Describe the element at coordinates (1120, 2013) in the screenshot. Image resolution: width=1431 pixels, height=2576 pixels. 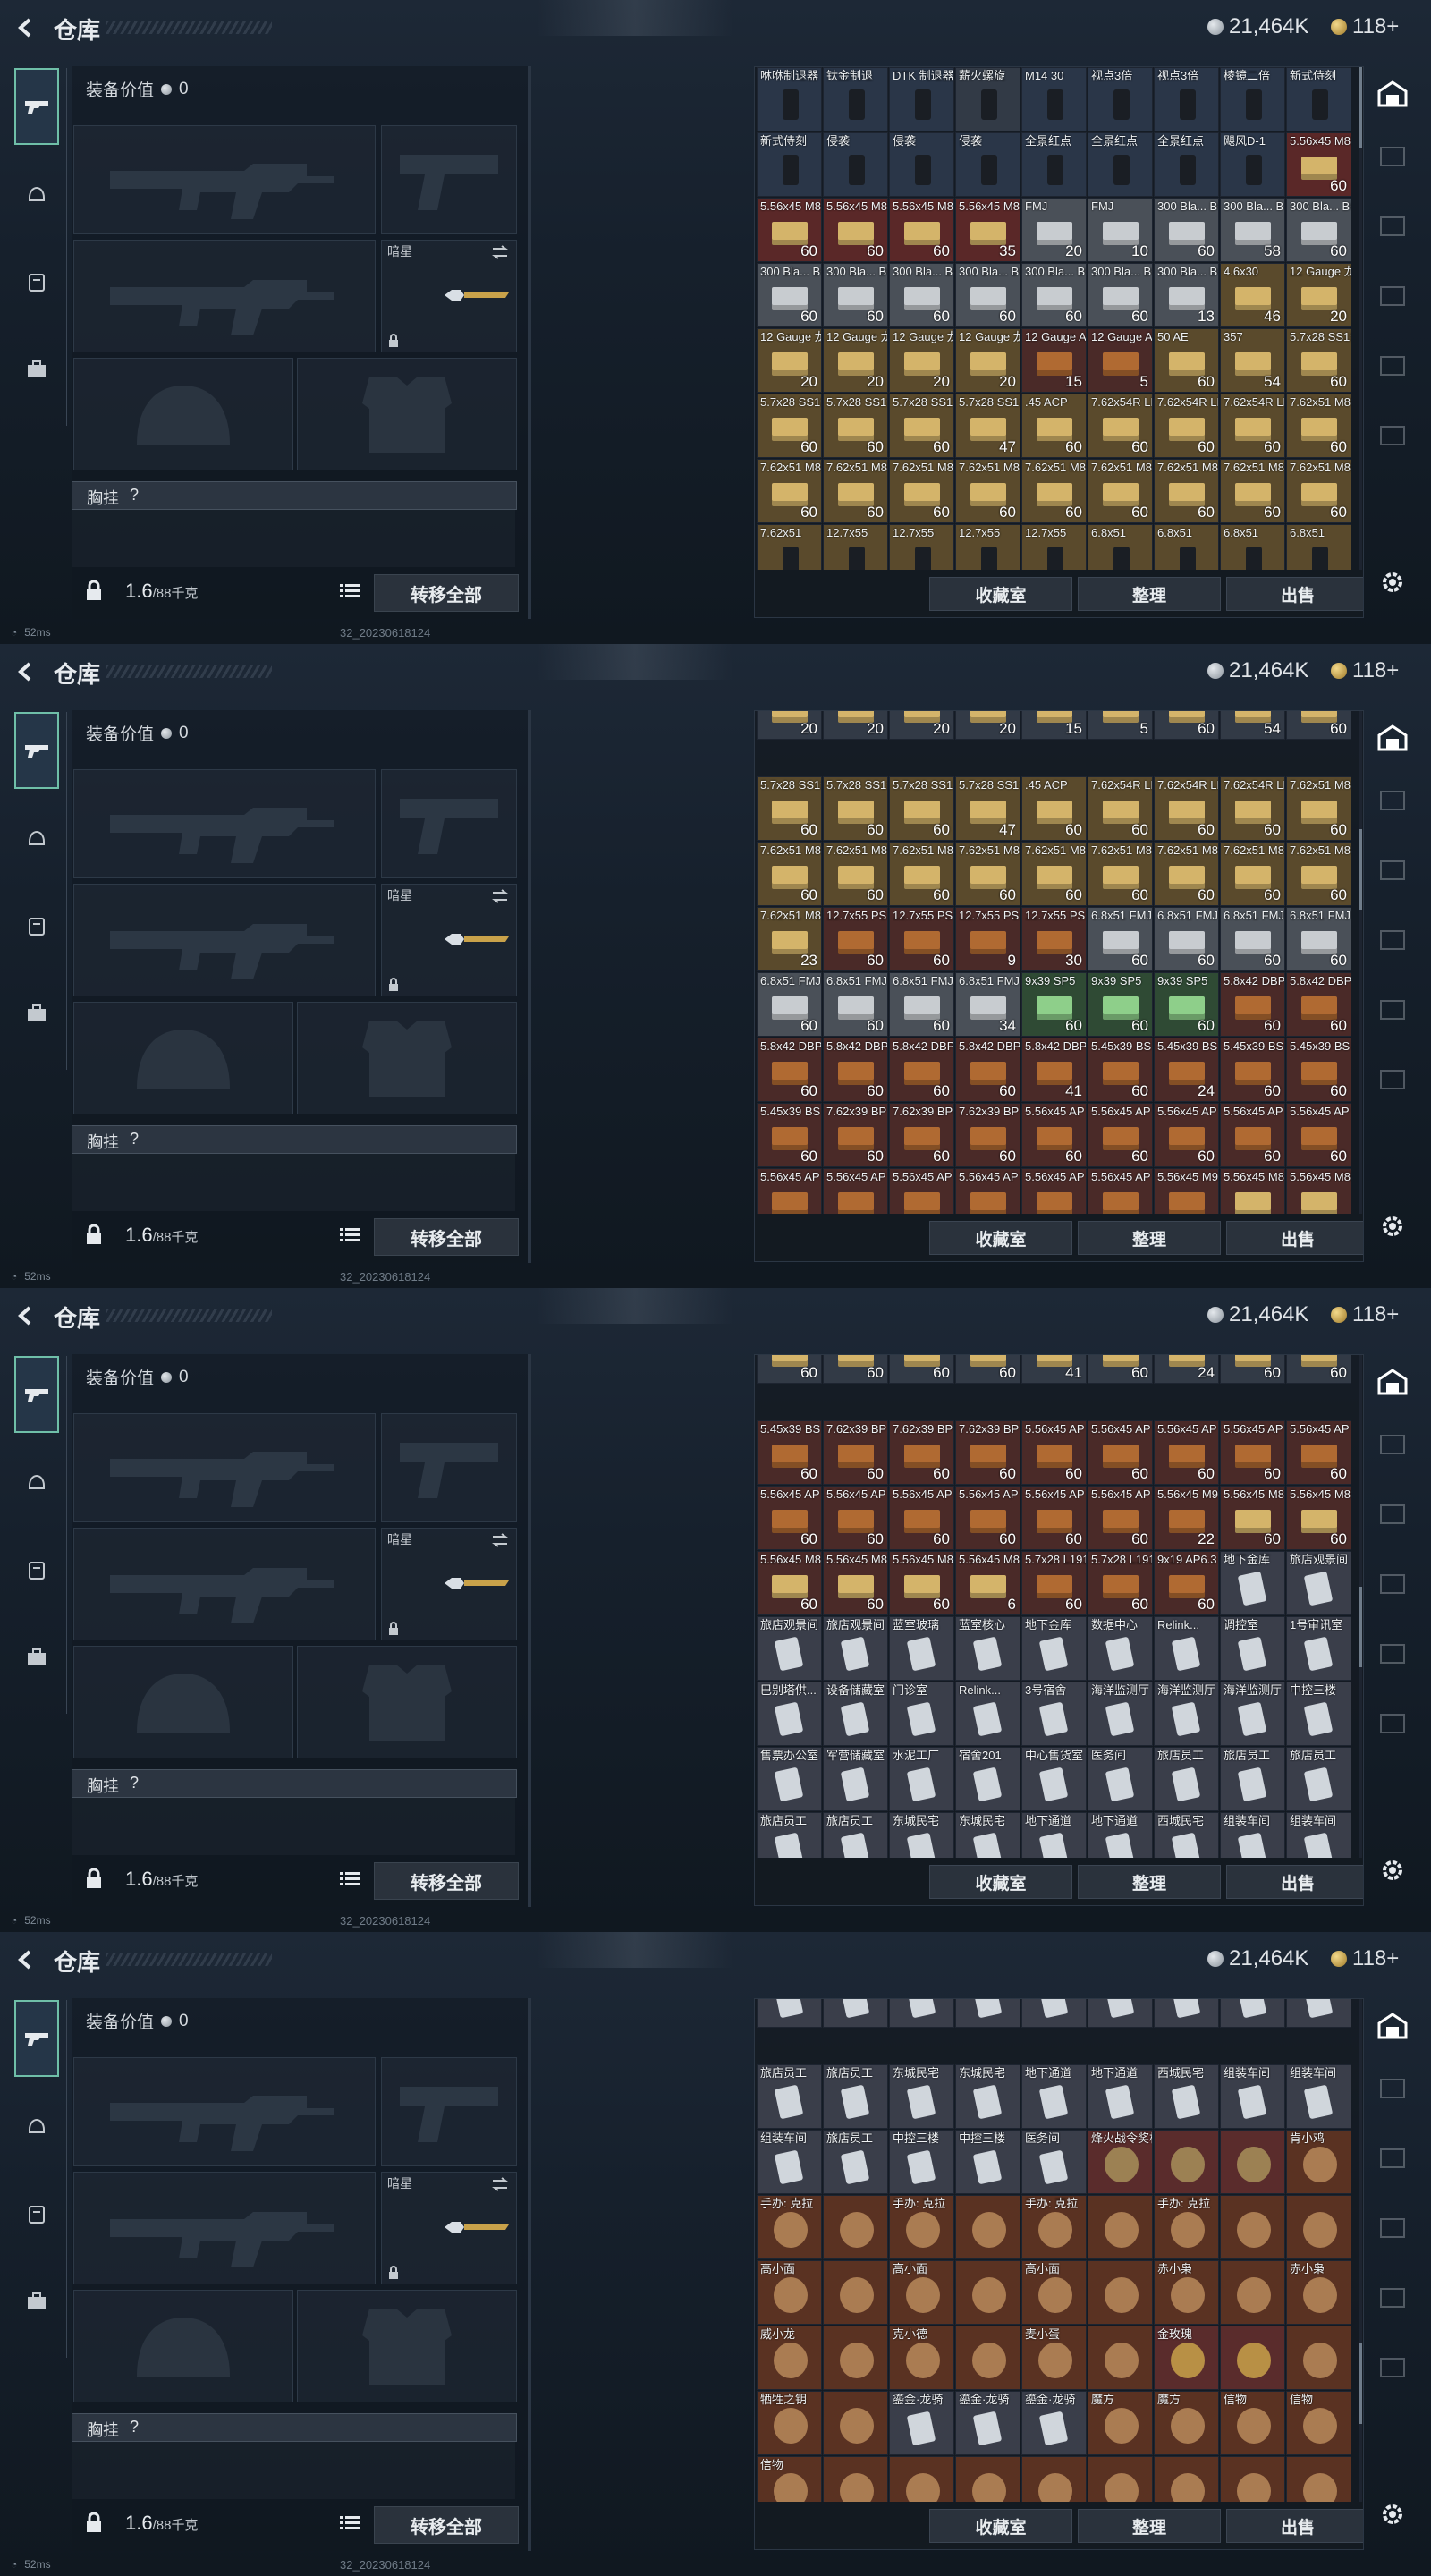
I see `keycard-slot: 医务间` at that location.